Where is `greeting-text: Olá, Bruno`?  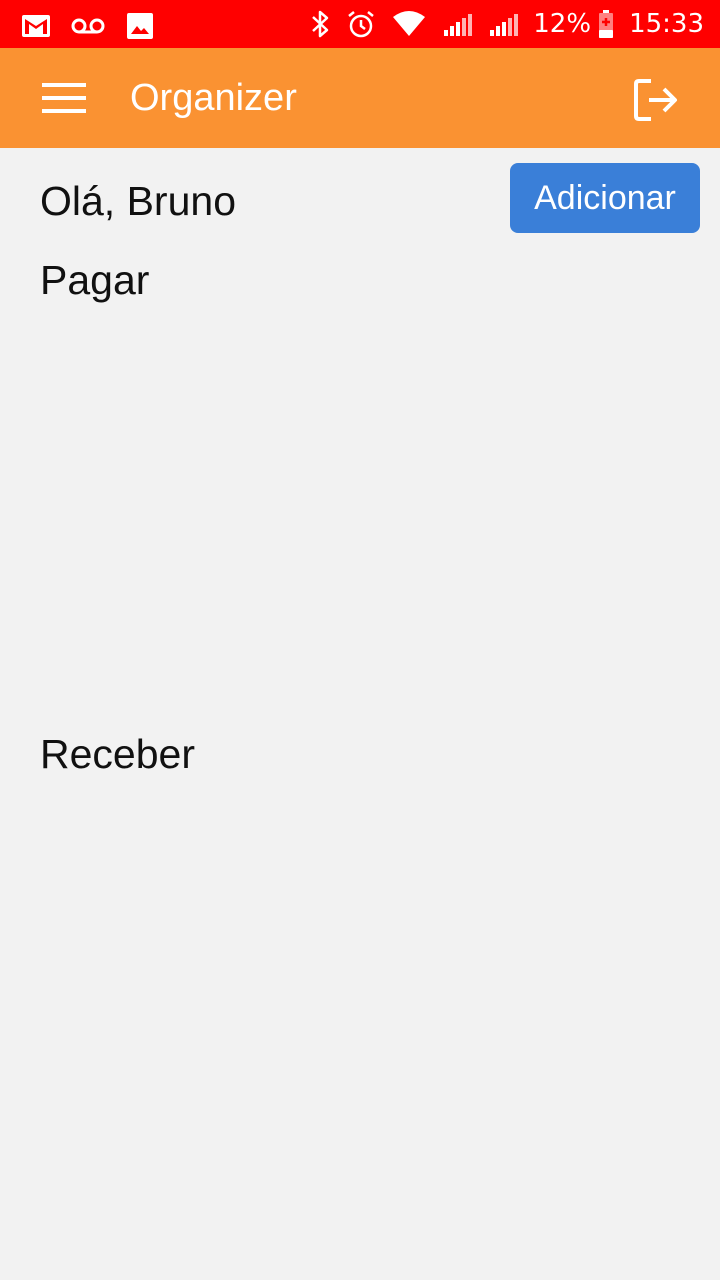 greeting-text: Olá, Bruno is located at coordinates (138, 201).